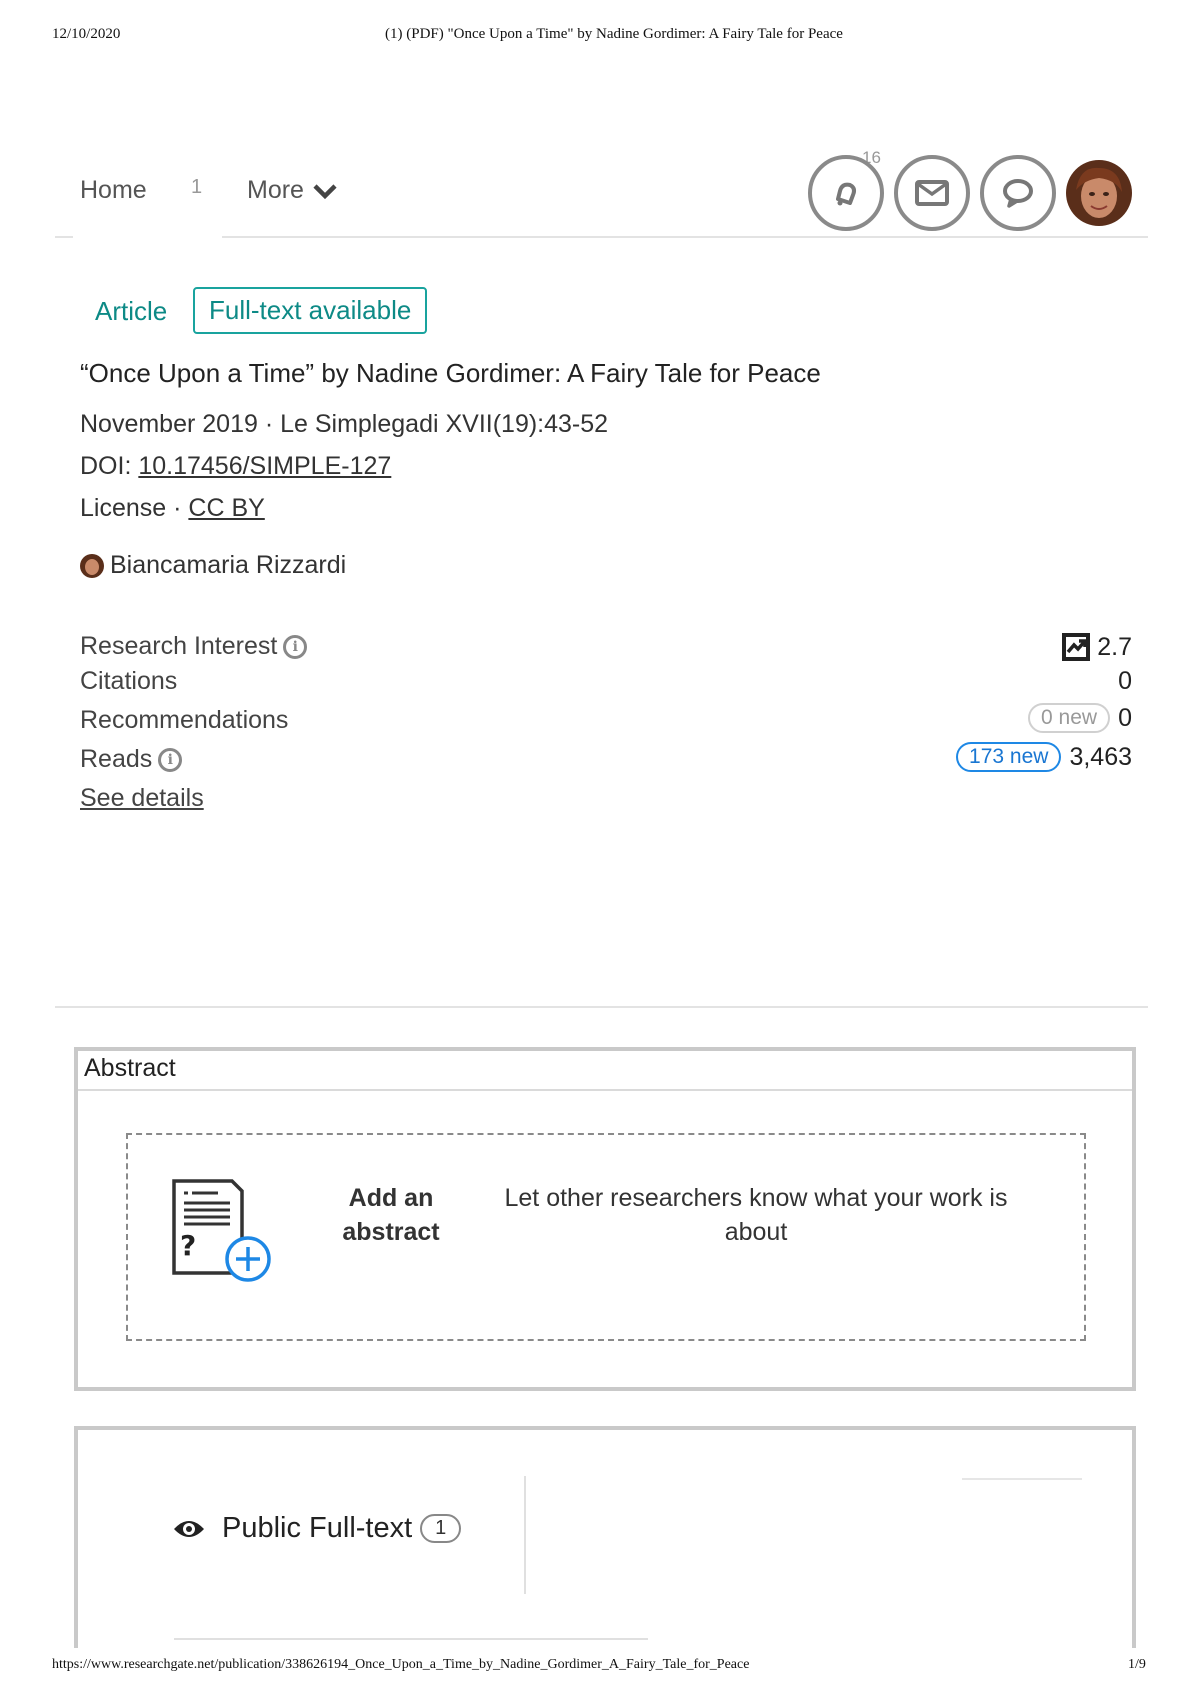 This screenshot has width=1200, height=1698. I want to click on chevron-down-icon, so click(325, 191).